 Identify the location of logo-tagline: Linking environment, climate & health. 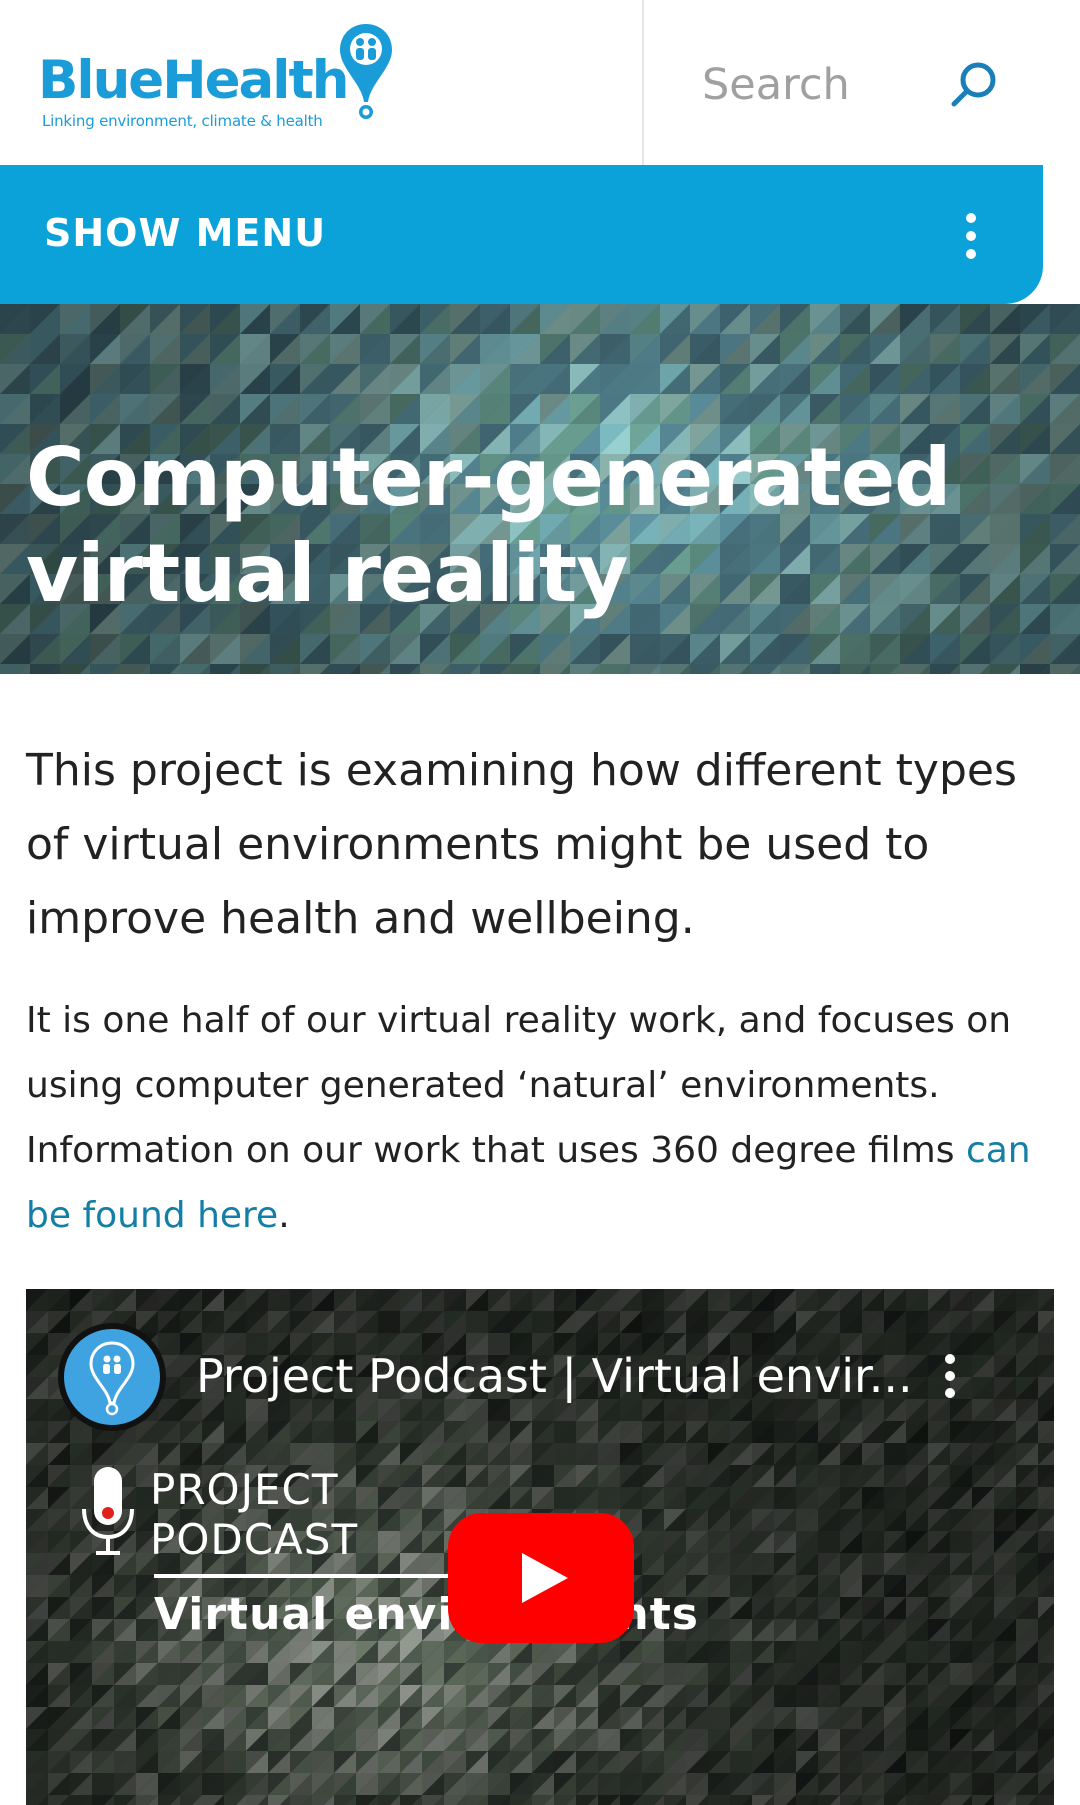
(182, 121).